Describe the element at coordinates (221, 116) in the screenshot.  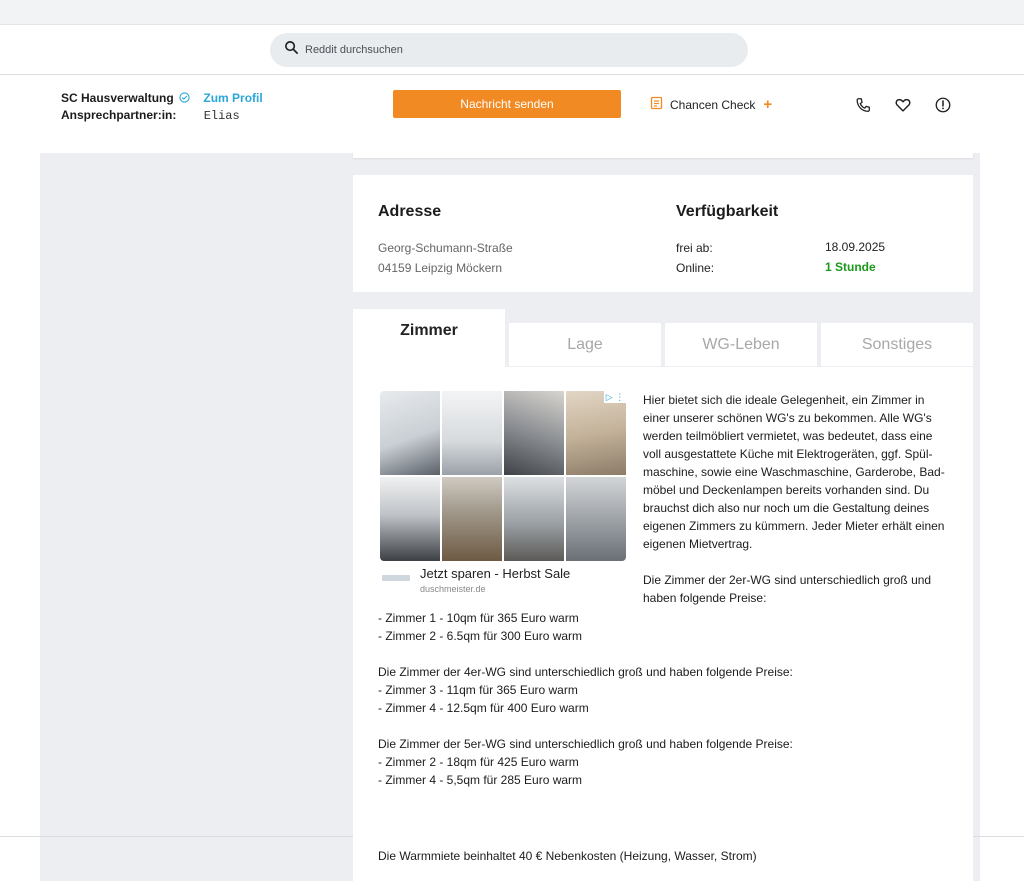
I see `contact-person-name: Elias` at that location.